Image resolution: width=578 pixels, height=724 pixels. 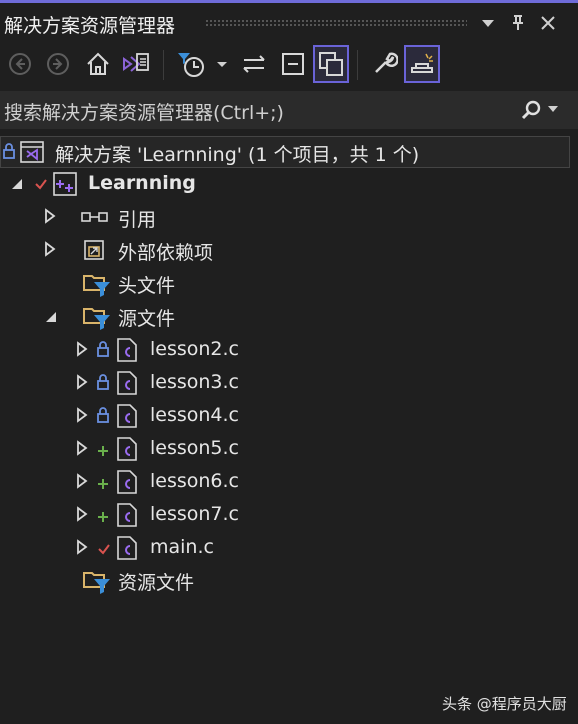 What do you see at coordinates (289, 482) in the screenshot?
I see `file-node-lesson6: lesson6.c` at bounding box center [289, 482].